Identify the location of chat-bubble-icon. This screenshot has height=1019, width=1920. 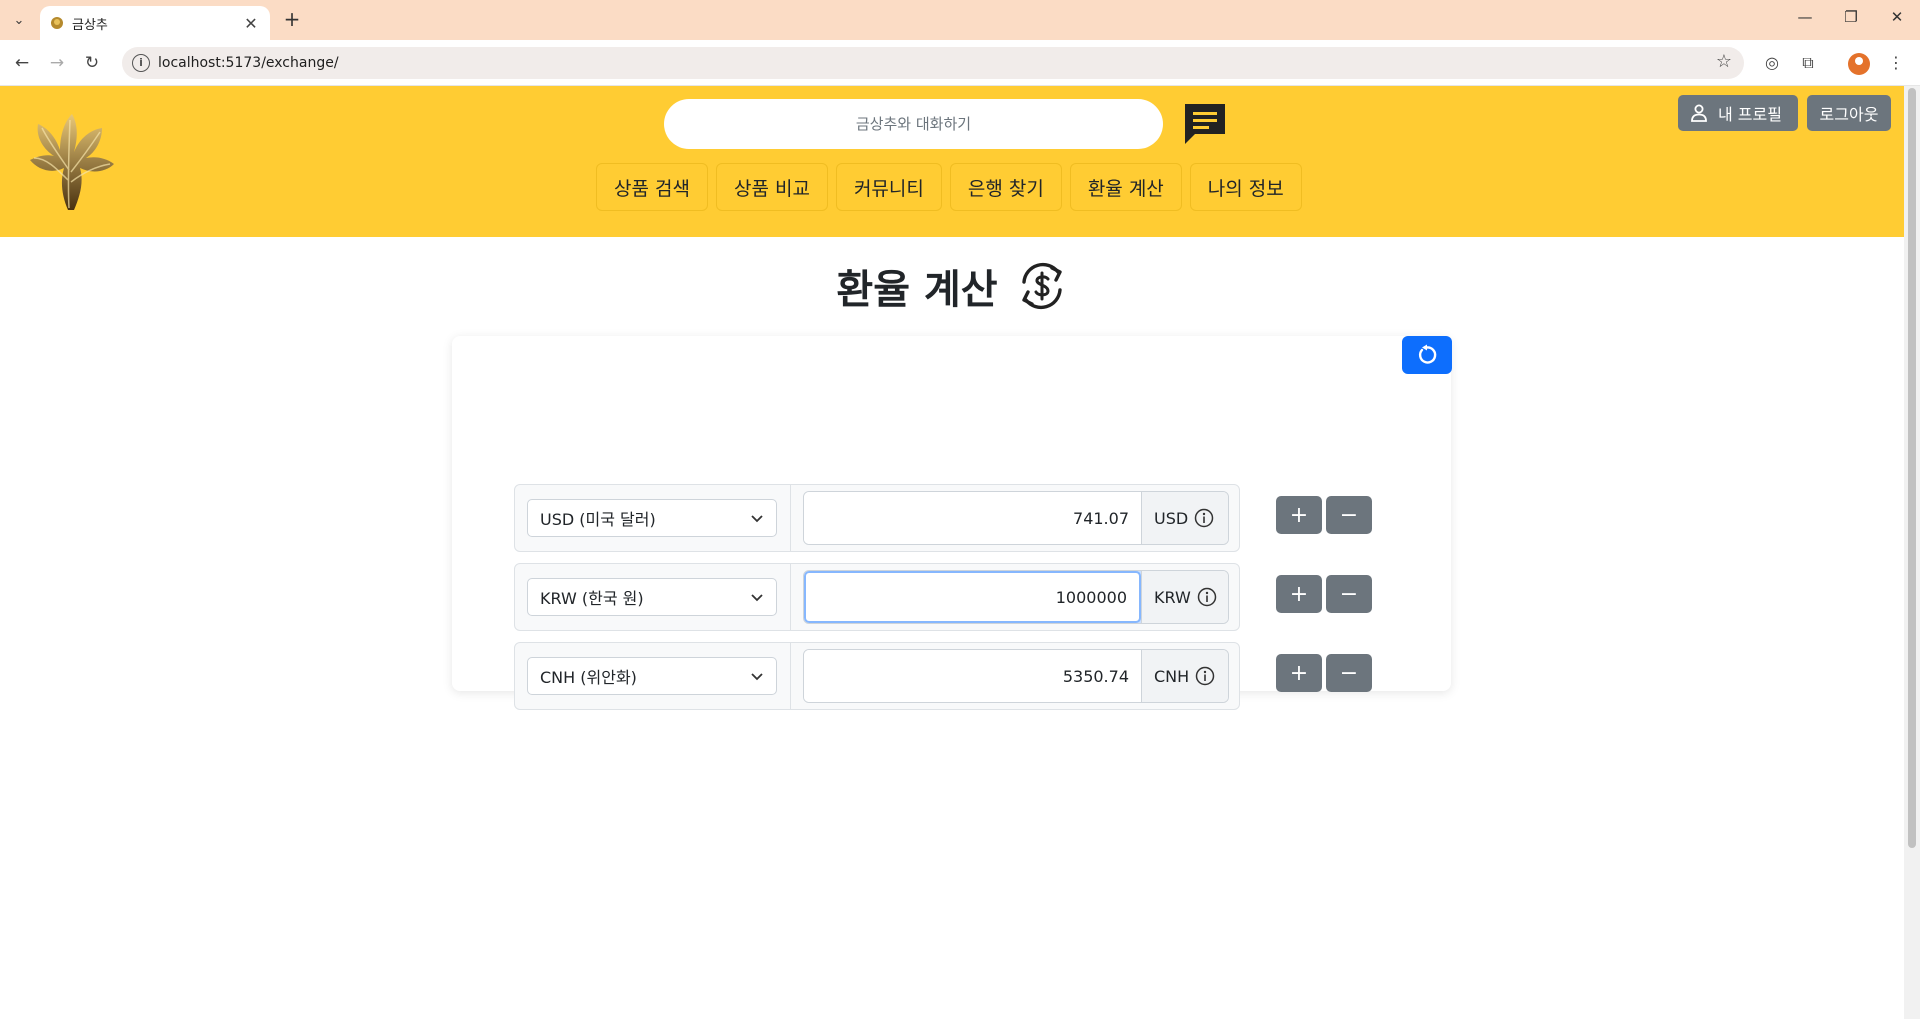
(1205, 123).